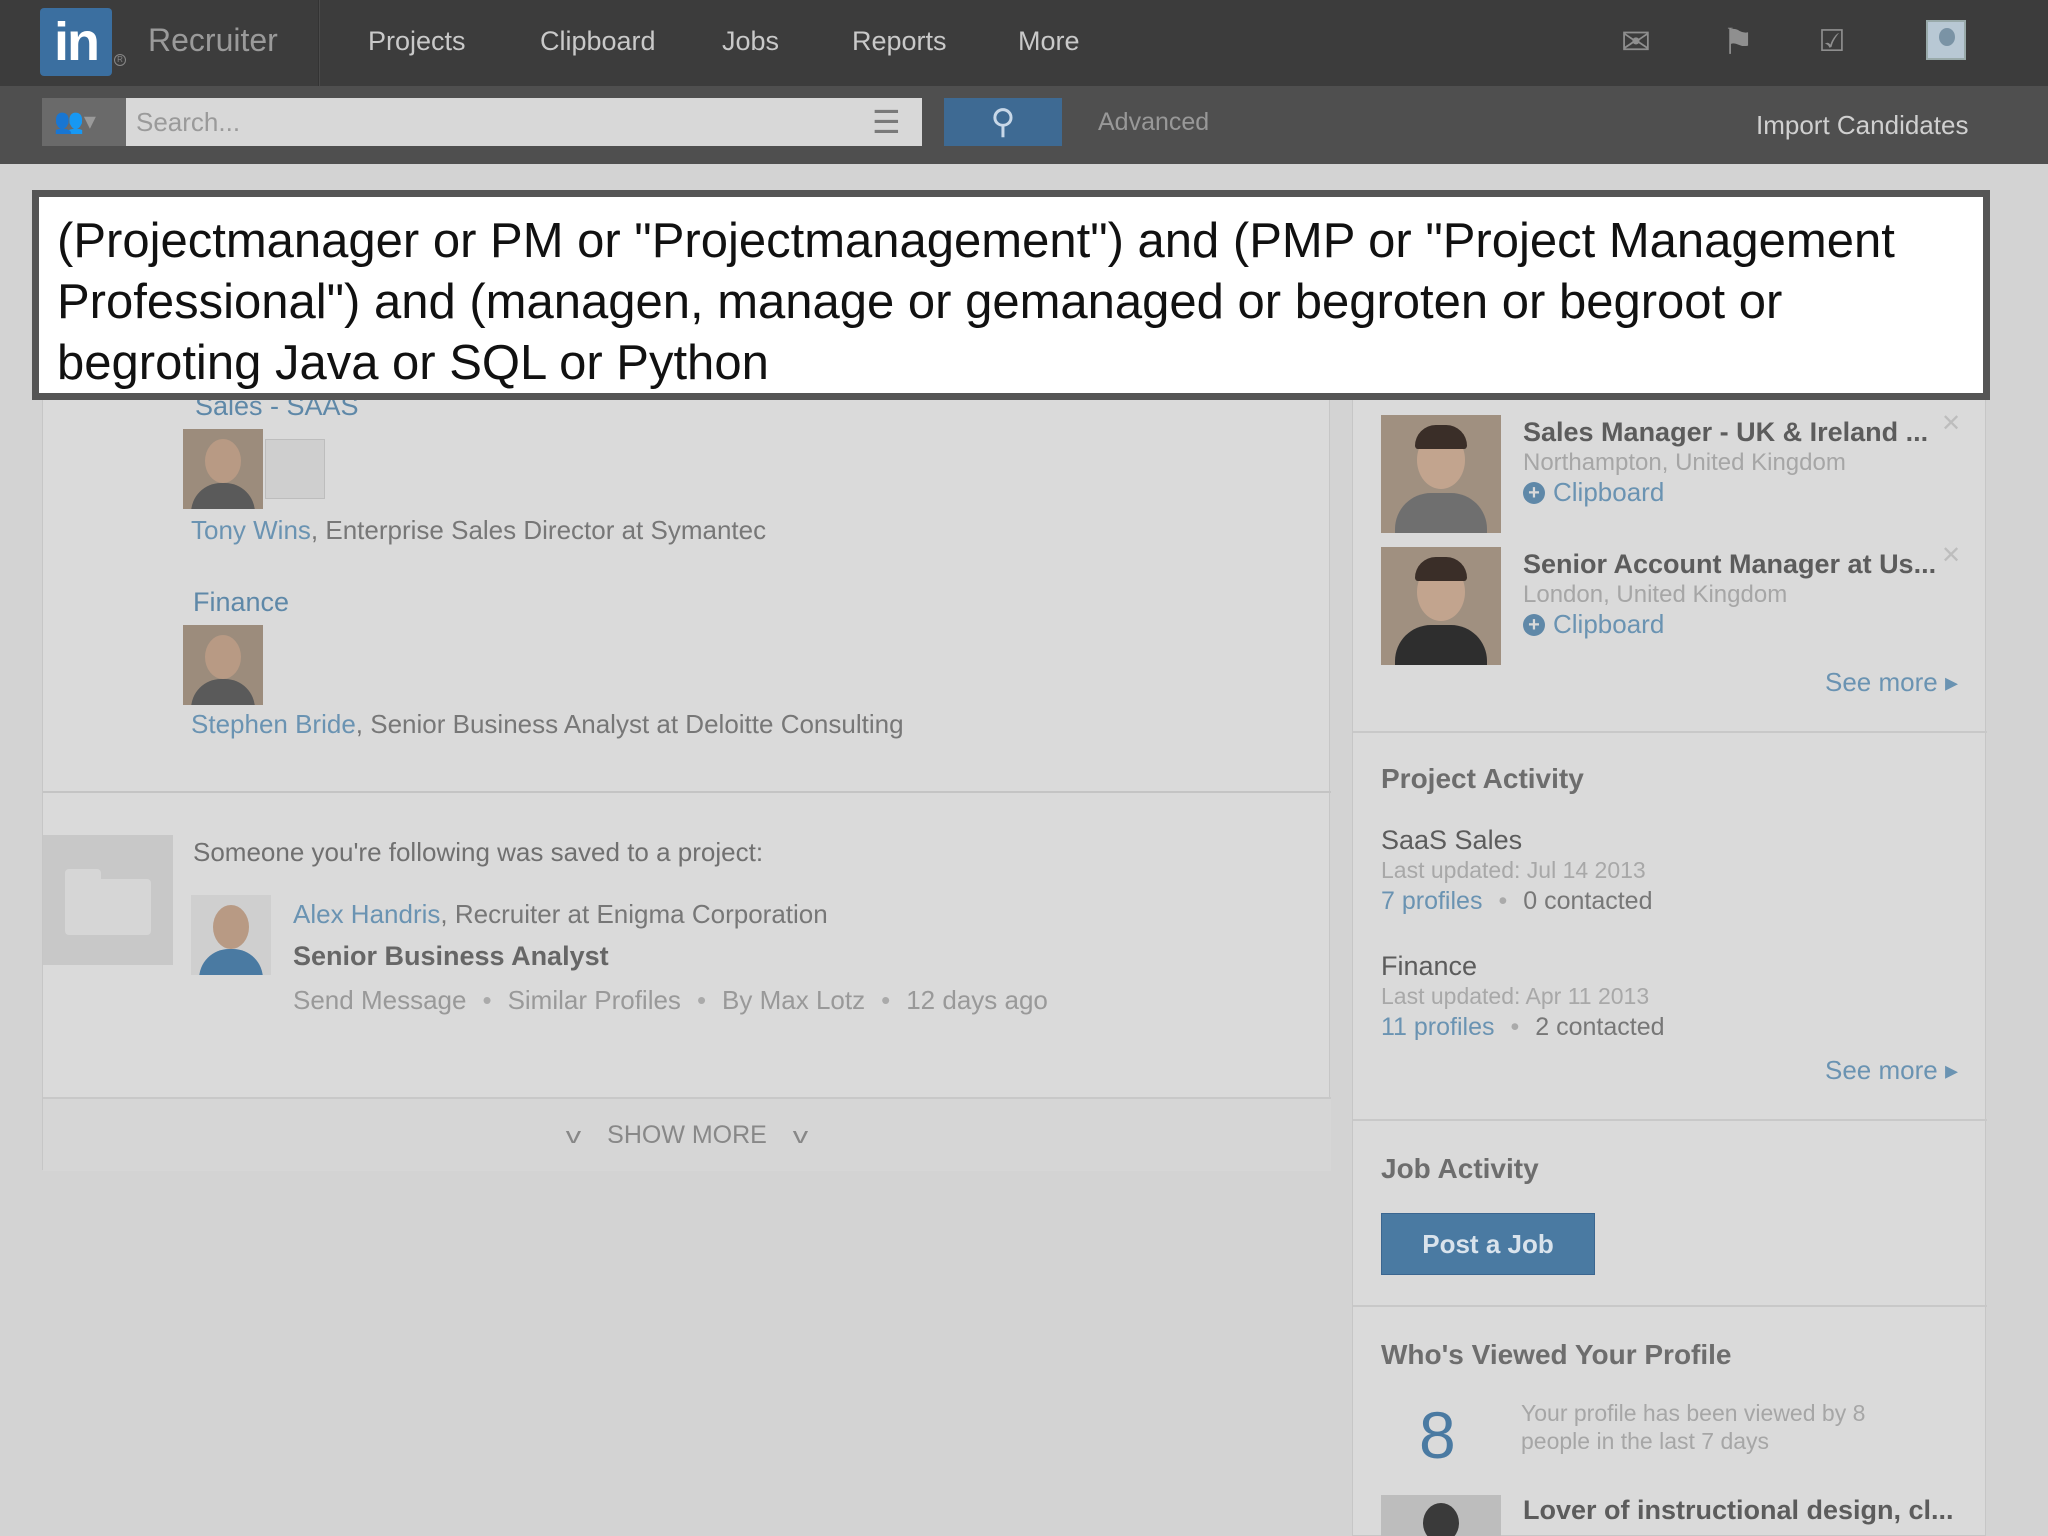 Image resolution: width=2048 pixels, height=1536 pixels. Describe the element at coordinates (524, 122) in the screenshot. I see `search-input` at that location.